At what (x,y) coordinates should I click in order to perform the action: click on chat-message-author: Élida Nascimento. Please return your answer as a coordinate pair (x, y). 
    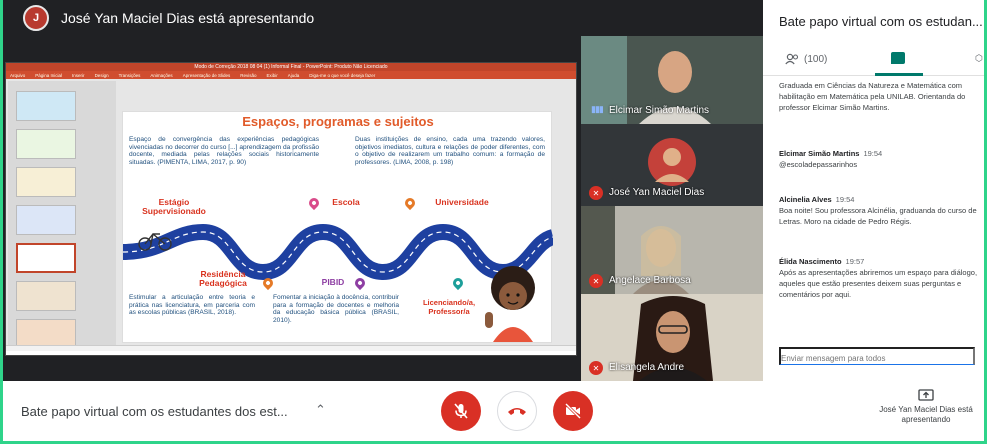
    Looking at the image, I should click on (810, 261).